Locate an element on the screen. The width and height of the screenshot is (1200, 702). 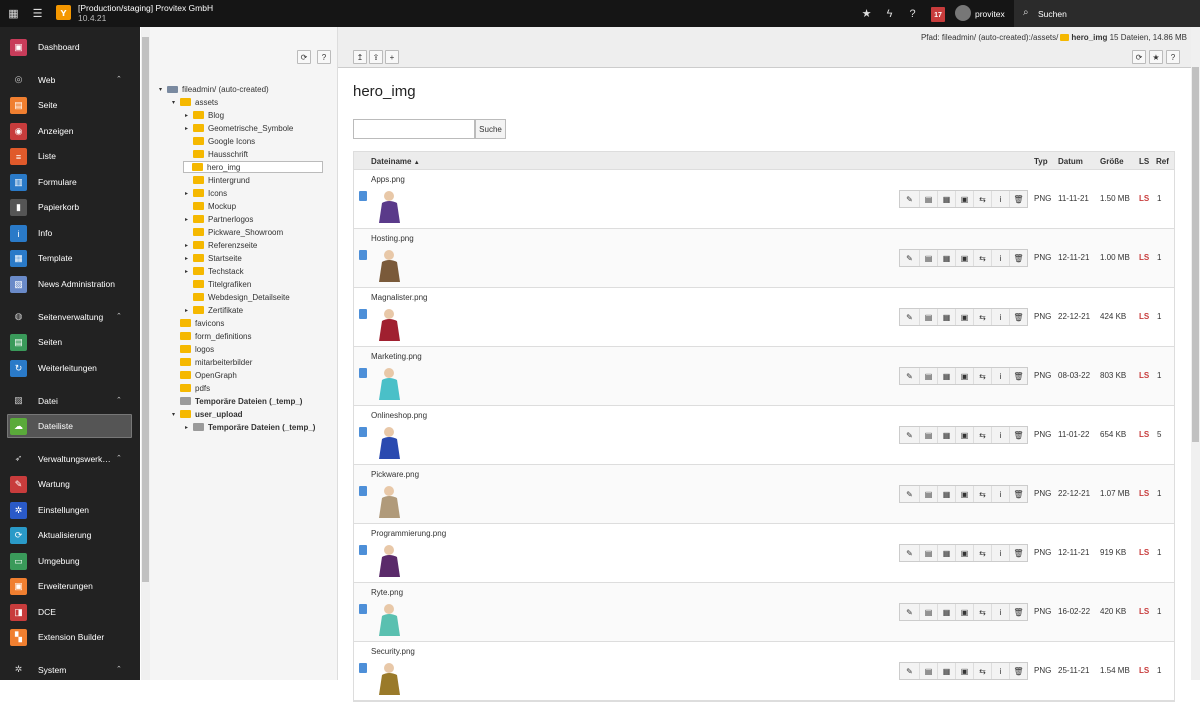
sidebar-item-23: ✲ System ⌃ is located at coordinates (70, 670).